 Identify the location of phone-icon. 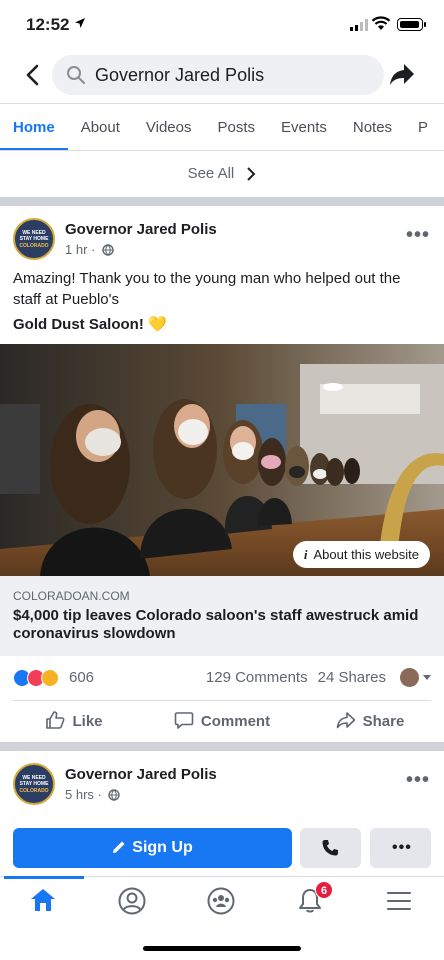
(330, 848).